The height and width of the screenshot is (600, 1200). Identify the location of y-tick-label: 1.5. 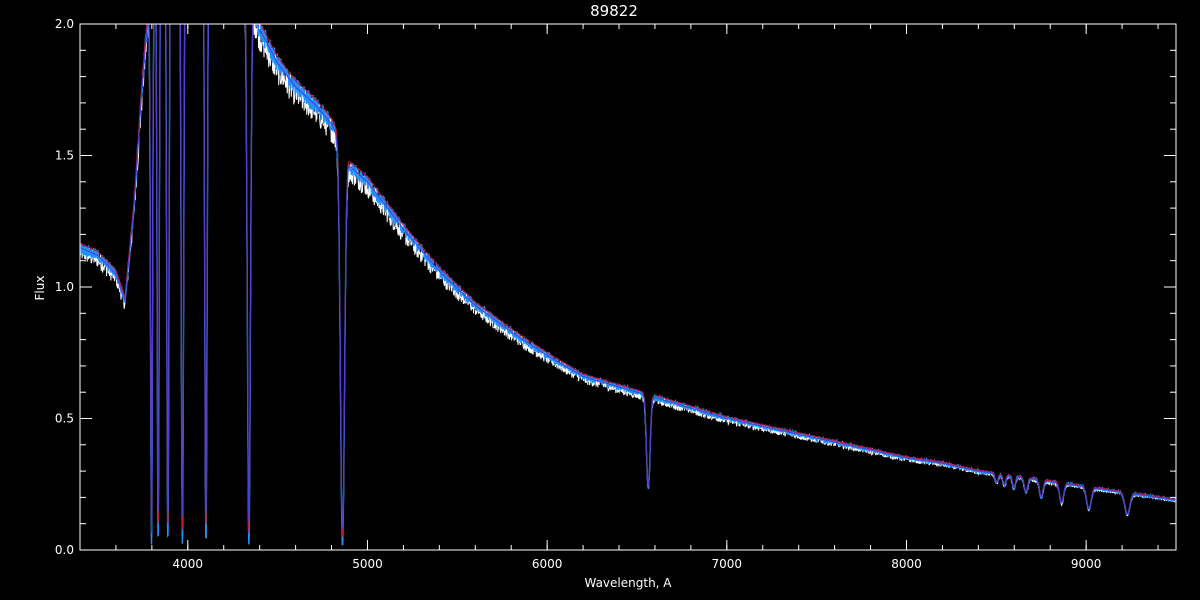
(64, 156).